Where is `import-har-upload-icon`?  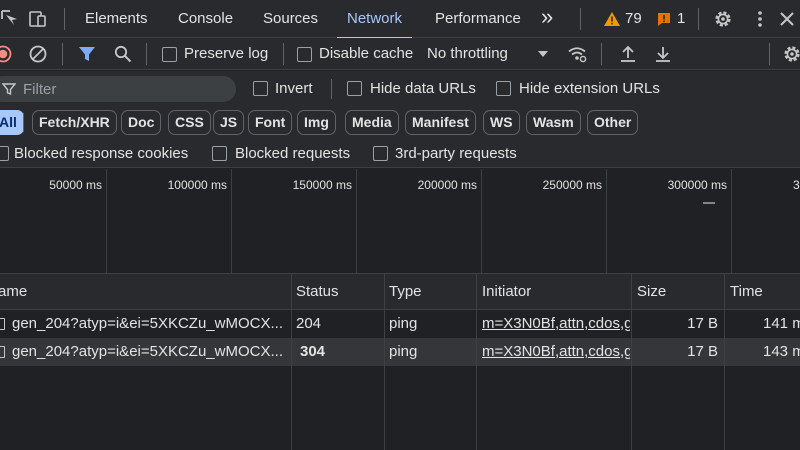
import-har-upload-icon is located at coordinates (628, 54).